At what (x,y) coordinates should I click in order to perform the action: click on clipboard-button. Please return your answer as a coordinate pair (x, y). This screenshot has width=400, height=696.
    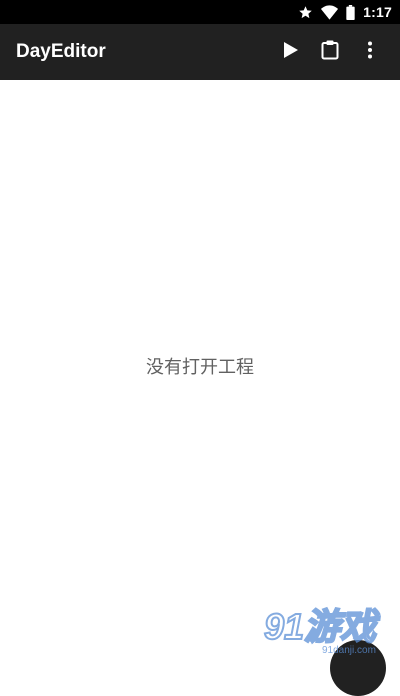
    Looking at the image, I should click on (330, 52).